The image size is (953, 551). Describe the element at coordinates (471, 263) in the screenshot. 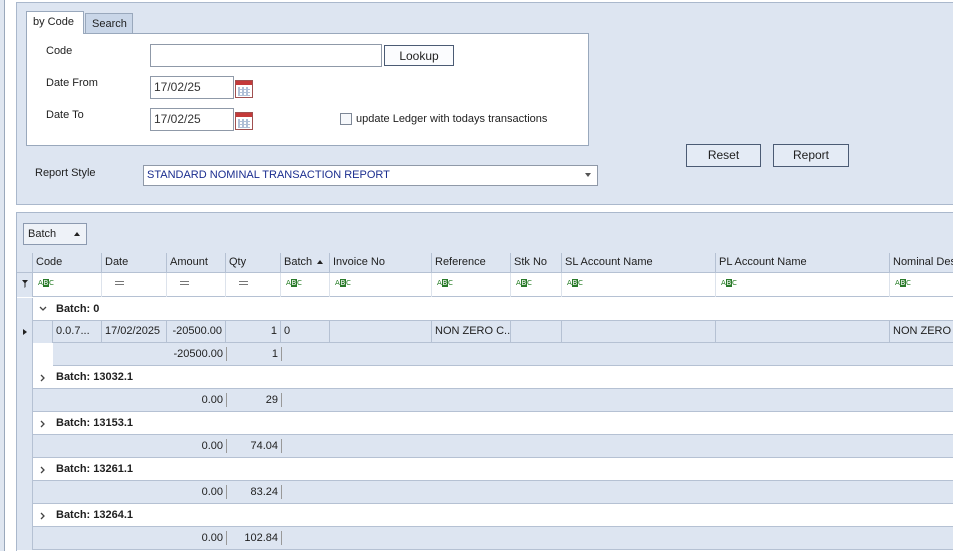

I see `column-header-reference: Reference` at that location.